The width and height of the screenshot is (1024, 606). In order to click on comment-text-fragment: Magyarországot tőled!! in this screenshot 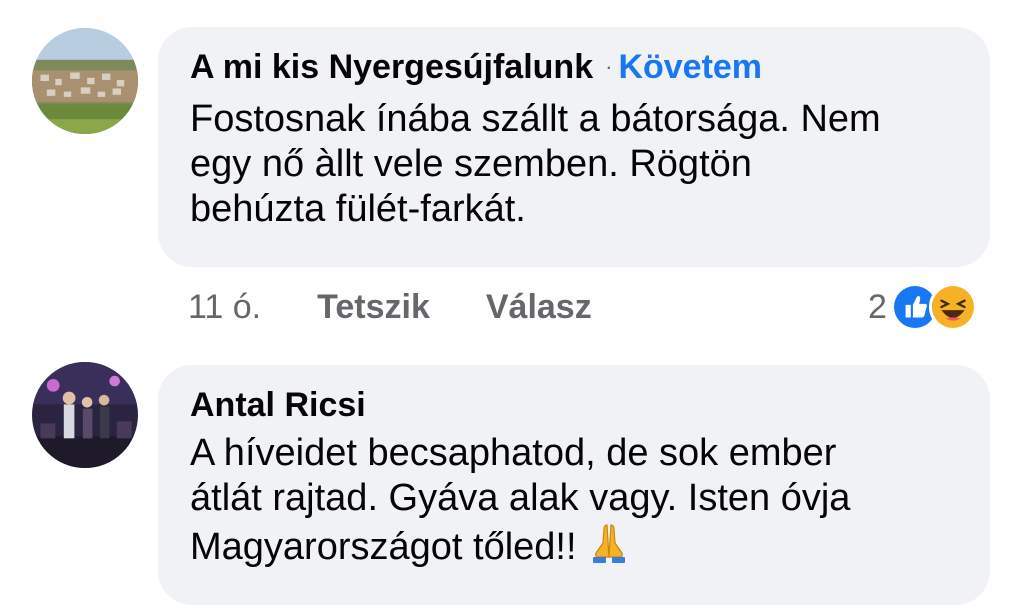, I will do `click(383, 547)`.